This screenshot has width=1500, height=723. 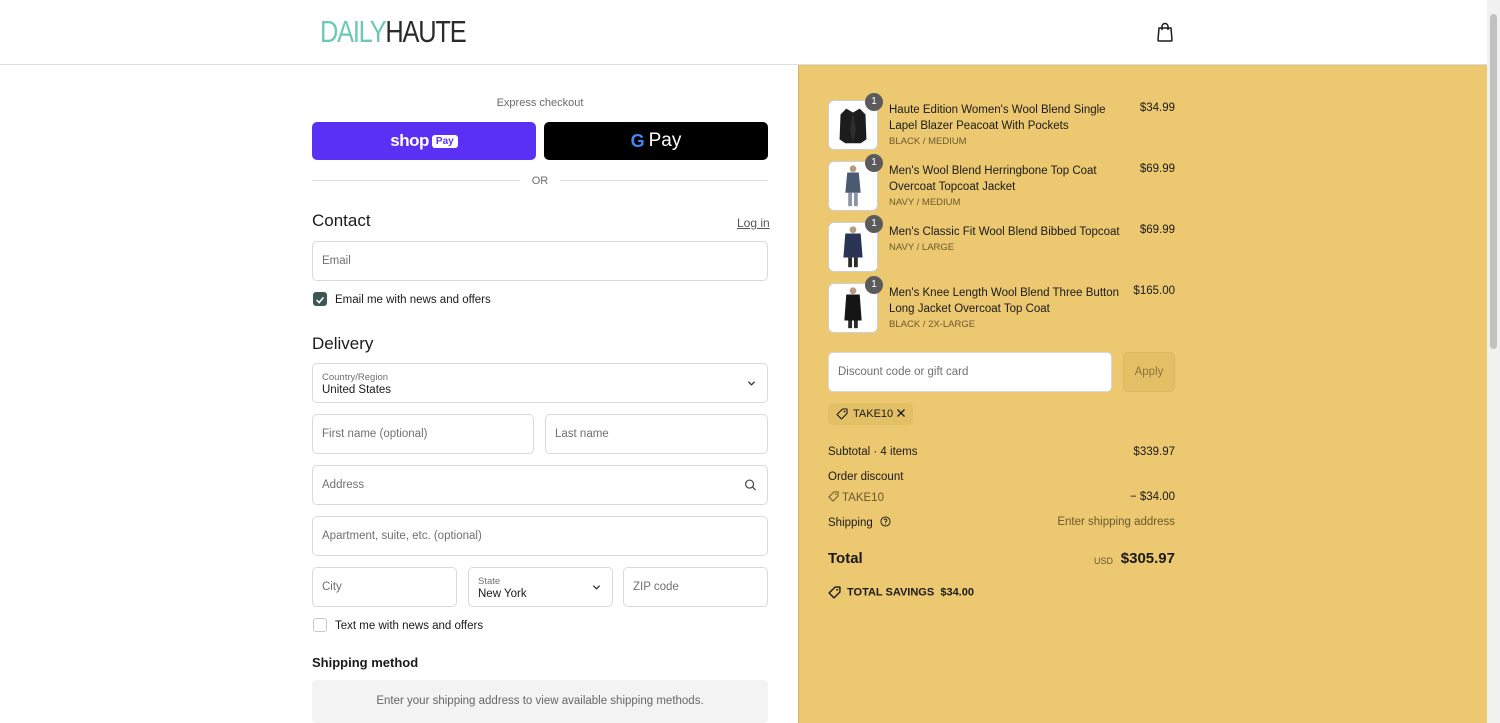 What do you see at coordinates (582, 434) in the screenshot?
I see `last-name-placeholder: Last name` at bounding box center [582, 434].